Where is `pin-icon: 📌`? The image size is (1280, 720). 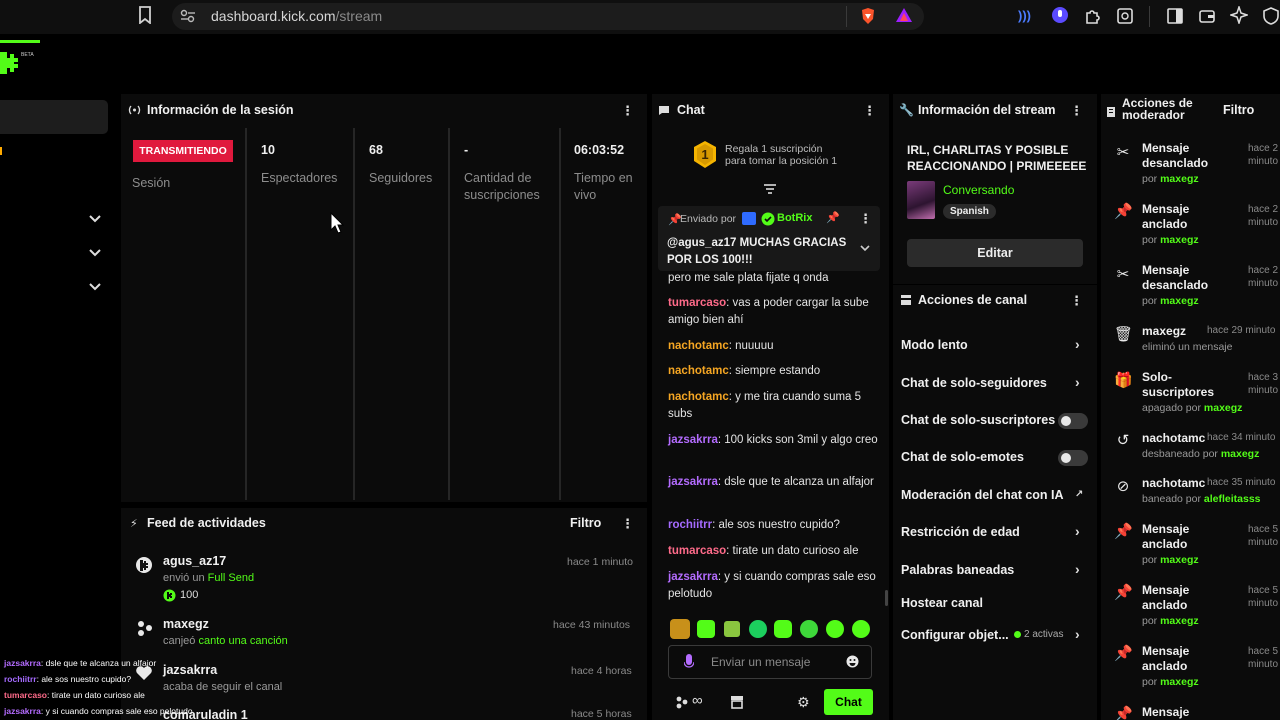 pin-icon: 📌 is located at coordinates (1123, 531).